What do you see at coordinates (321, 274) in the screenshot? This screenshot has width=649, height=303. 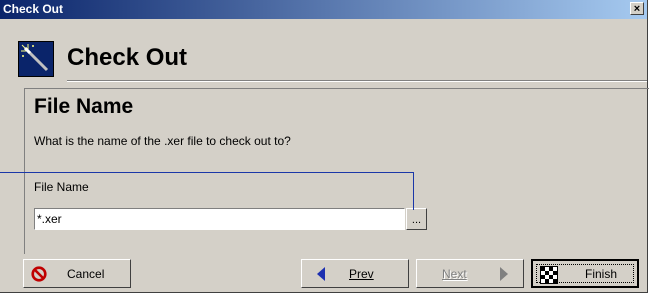 I see `arrow-left-icon` at bounding box center [321, 274].